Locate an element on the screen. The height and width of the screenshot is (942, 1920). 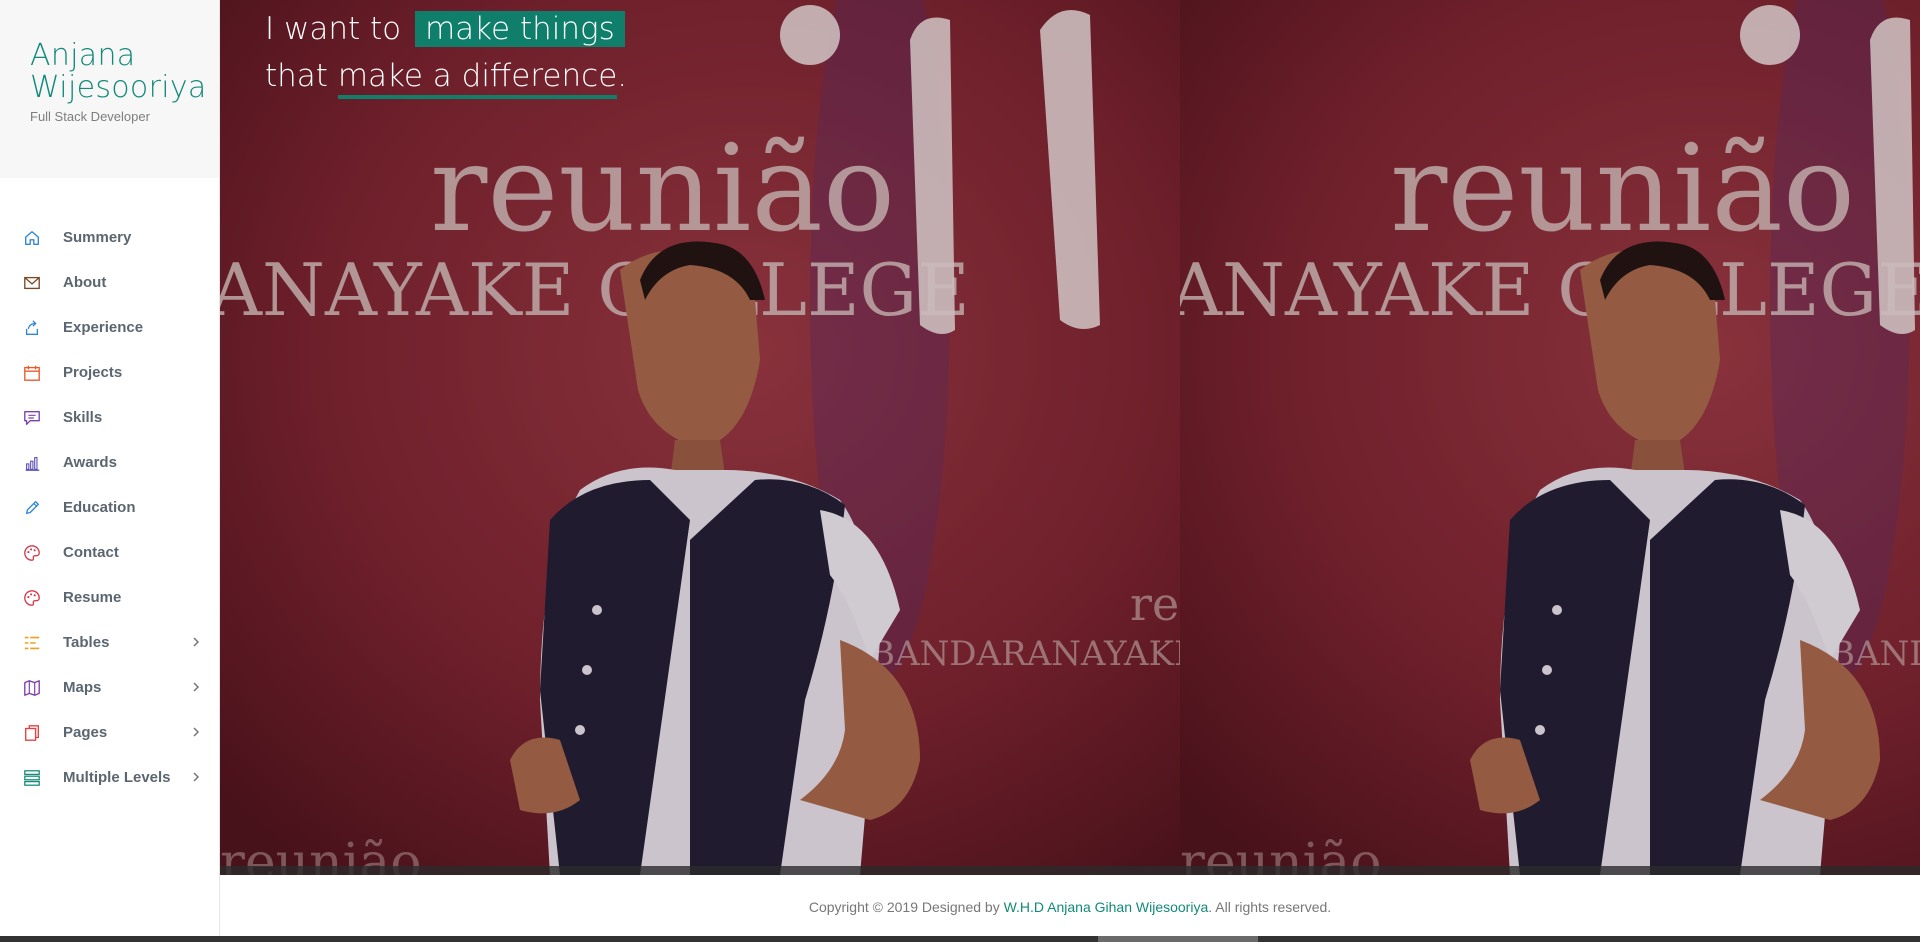
sidebar-item-label: Tables is located at coordinates (86, 642).